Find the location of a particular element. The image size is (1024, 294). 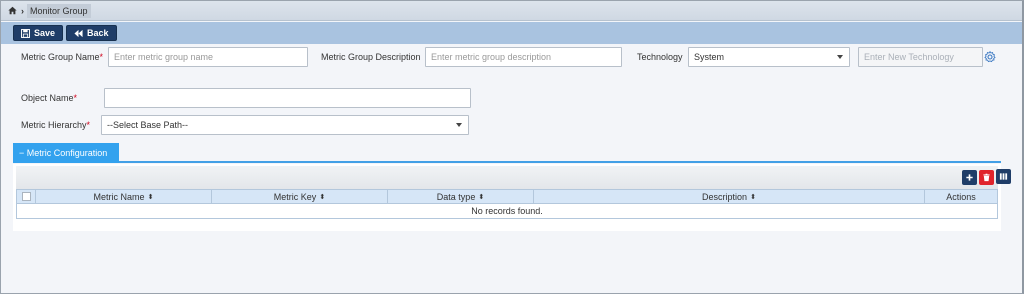

back-label: Back is located at coordinates (98, 33).